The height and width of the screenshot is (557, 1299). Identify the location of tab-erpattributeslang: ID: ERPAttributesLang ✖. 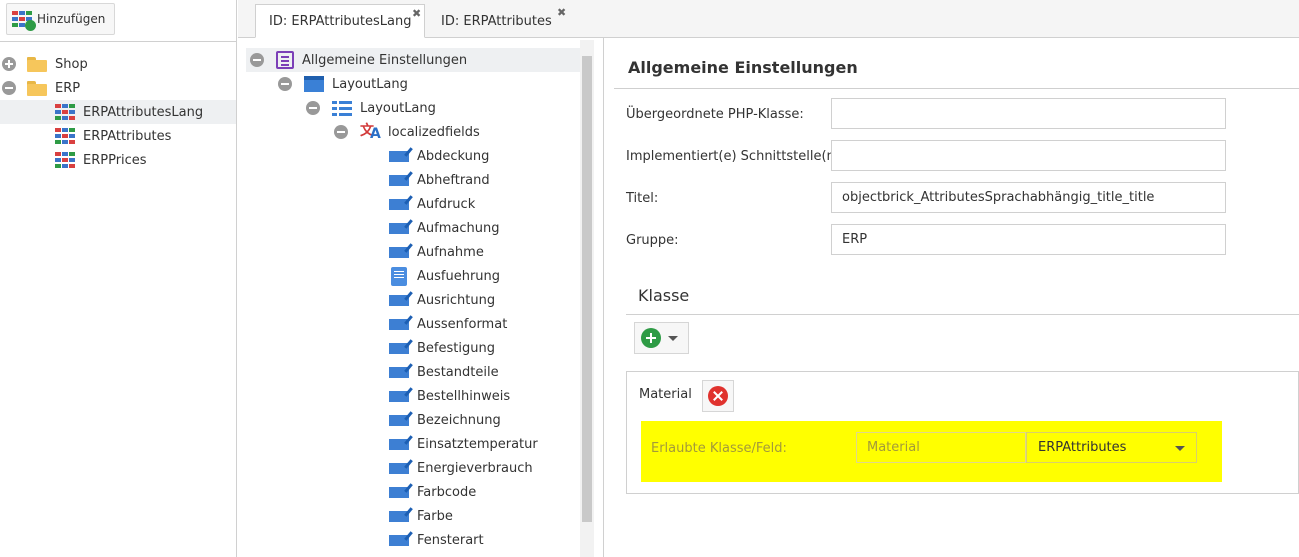
(340, 21).